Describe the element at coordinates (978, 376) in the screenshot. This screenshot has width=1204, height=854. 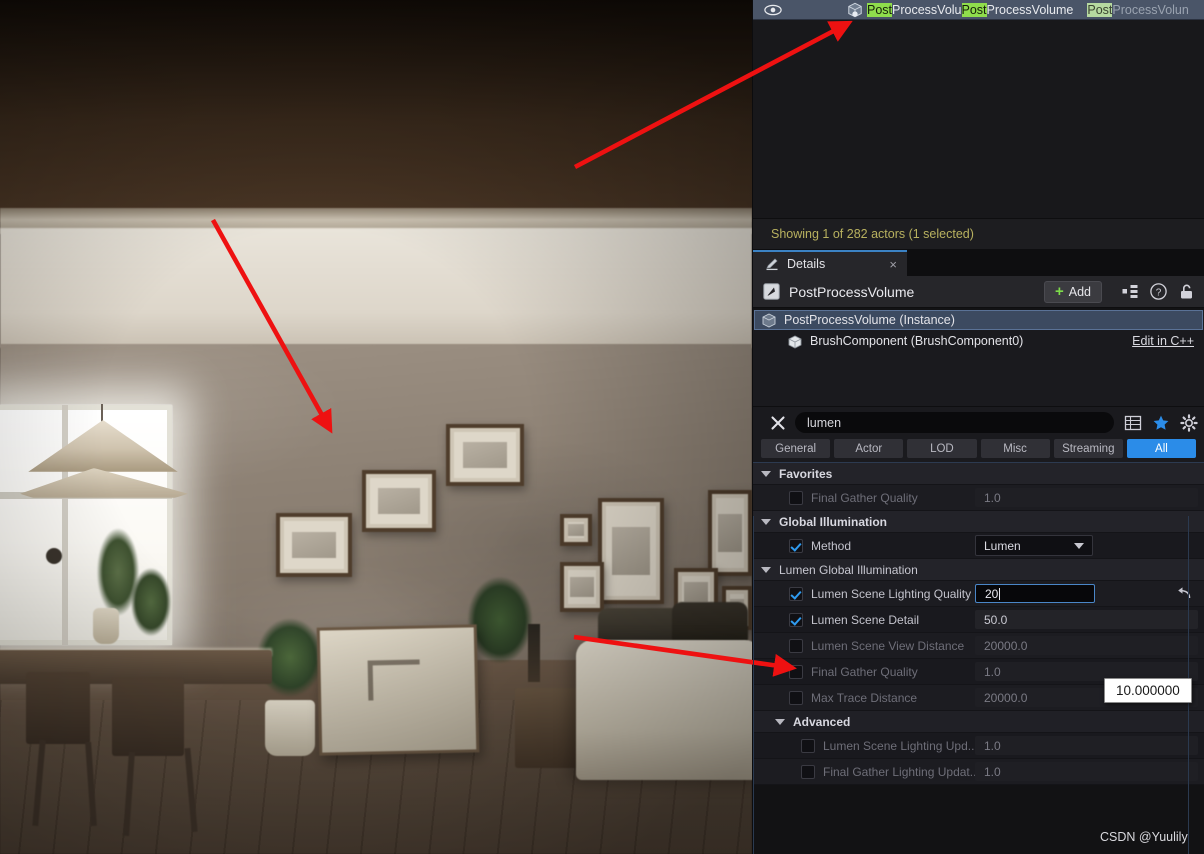
I see `object-list-spacer` at that location.